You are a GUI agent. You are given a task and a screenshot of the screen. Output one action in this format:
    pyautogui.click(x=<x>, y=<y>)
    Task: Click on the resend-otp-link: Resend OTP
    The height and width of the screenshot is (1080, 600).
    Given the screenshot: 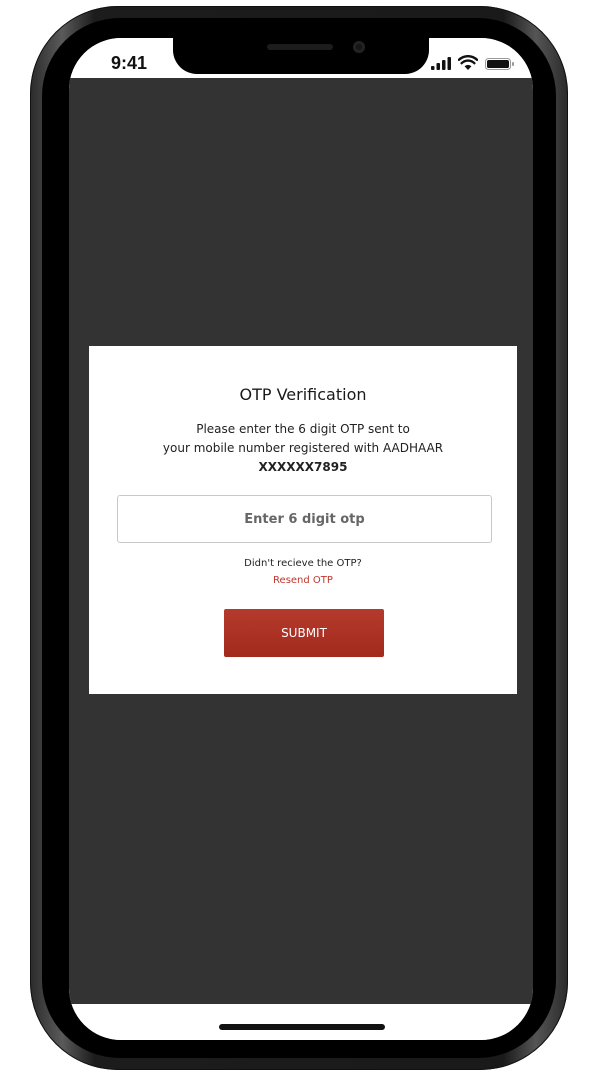 What is the action you would take?
    pyautogui.click(x=303, y=580)
    